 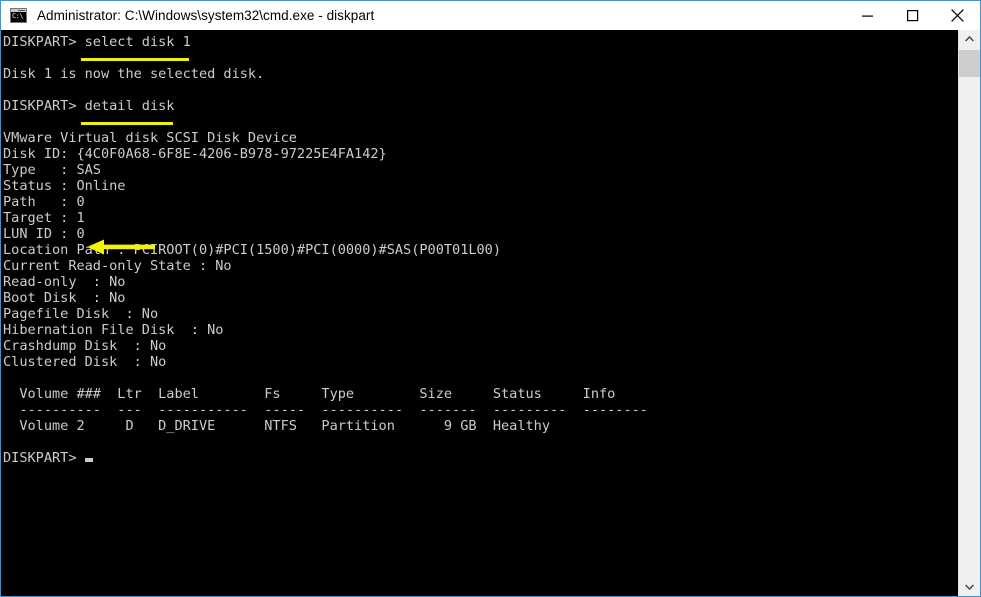 I want to click on terminal-line: VMware Virtual disk SCSI Disk Device, so click(x=150, y=138).